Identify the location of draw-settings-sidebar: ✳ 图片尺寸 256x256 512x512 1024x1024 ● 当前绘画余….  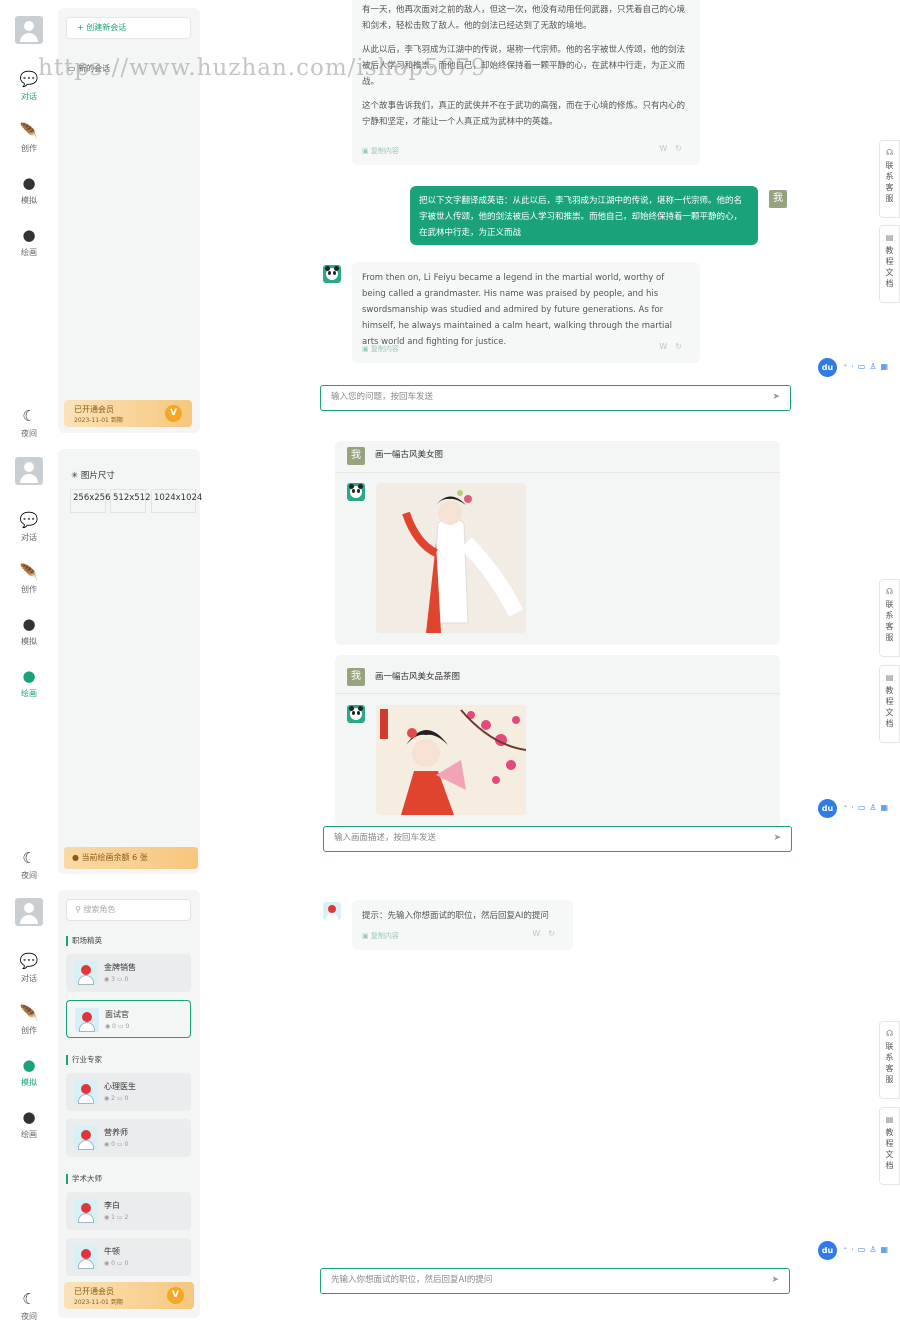
(130, 661).